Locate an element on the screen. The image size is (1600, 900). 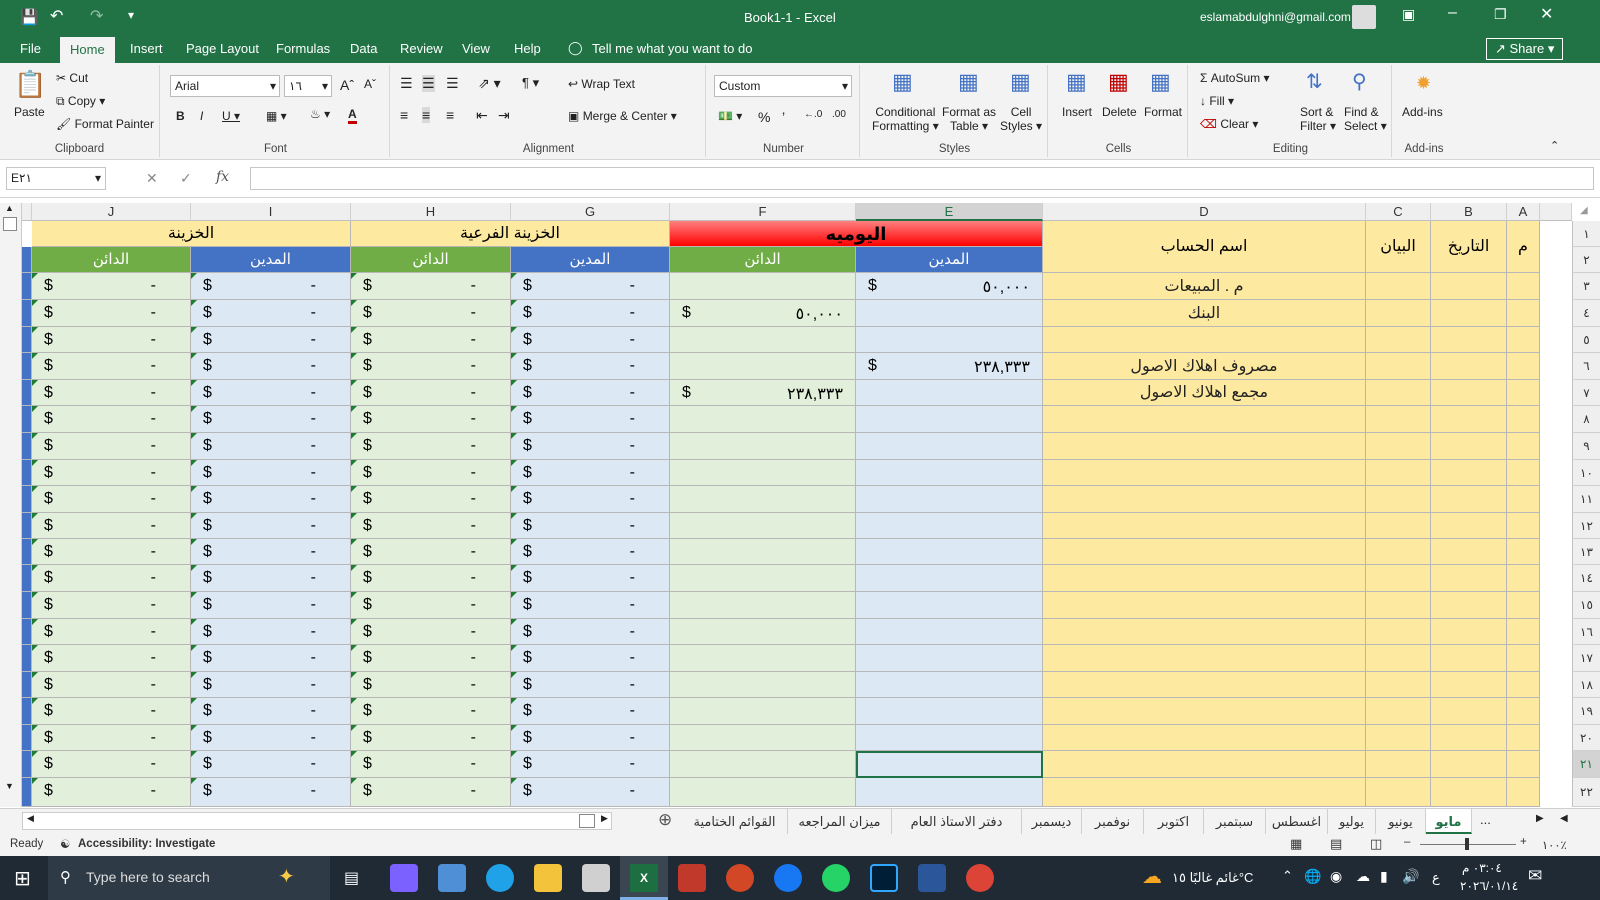
decrease-indent-icon: ⇤ is located at coordinates (482, 115).